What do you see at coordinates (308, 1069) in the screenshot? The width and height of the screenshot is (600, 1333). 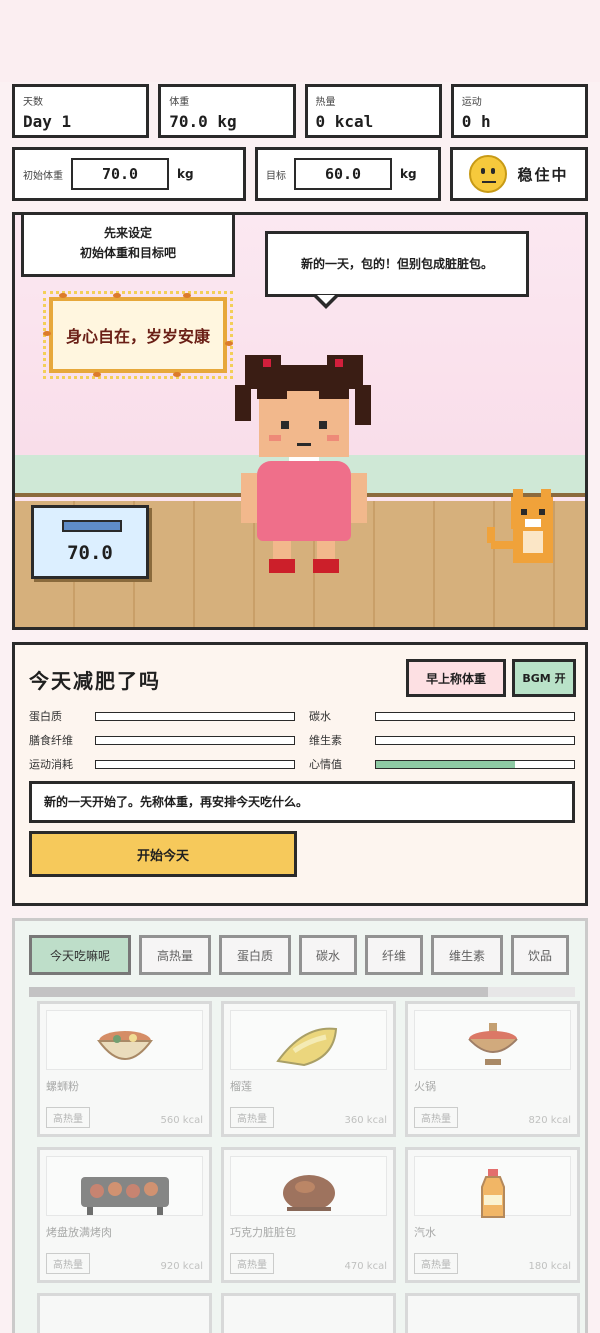 I see `food-card: 榴莲 高热量 360 kcal` at bounding box center [308, 1069].